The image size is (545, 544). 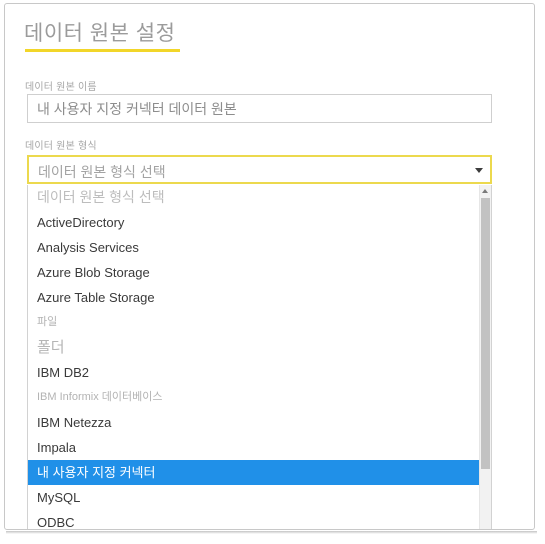 I want to click on dropdown-option: 폴더, so click(x=254, y=347).